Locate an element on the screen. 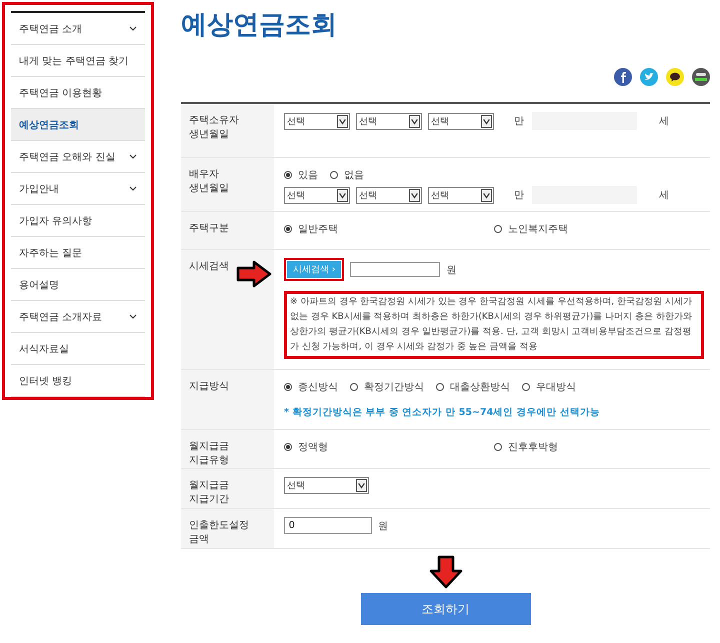  notice-text: ※ 아파트의 경우 한국감정원 시세가 있는 경우 한국감정원 시세를 우선적용하며, 한국감정원 시세가 없는 경우 KB시세를 적용하며 최하층은 하한가(KB시세의 경우 하위평균가)를 나머지 층은 하한가와 상한가의 평균가(KB시세의 경우 일반평균가)를 적용. 단, 고객 희망시 고객비용부담조건으로 감정평가 신청 가능하며, 이 경우 시세와 감정가 중 높은 금액을 적용 is located at coordinates (494, 325).